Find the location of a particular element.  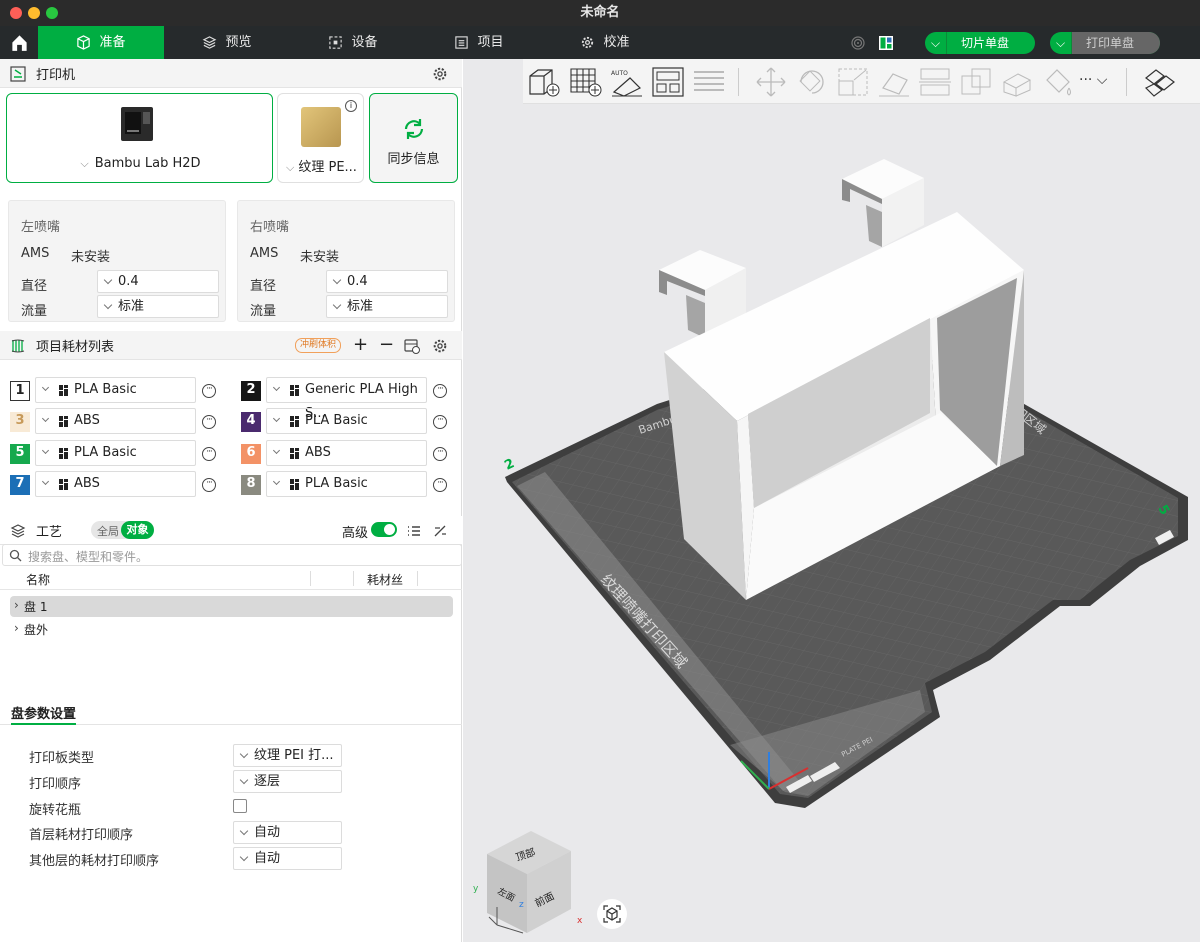

lay-on-face-icon is located at coordinates (894, 82).